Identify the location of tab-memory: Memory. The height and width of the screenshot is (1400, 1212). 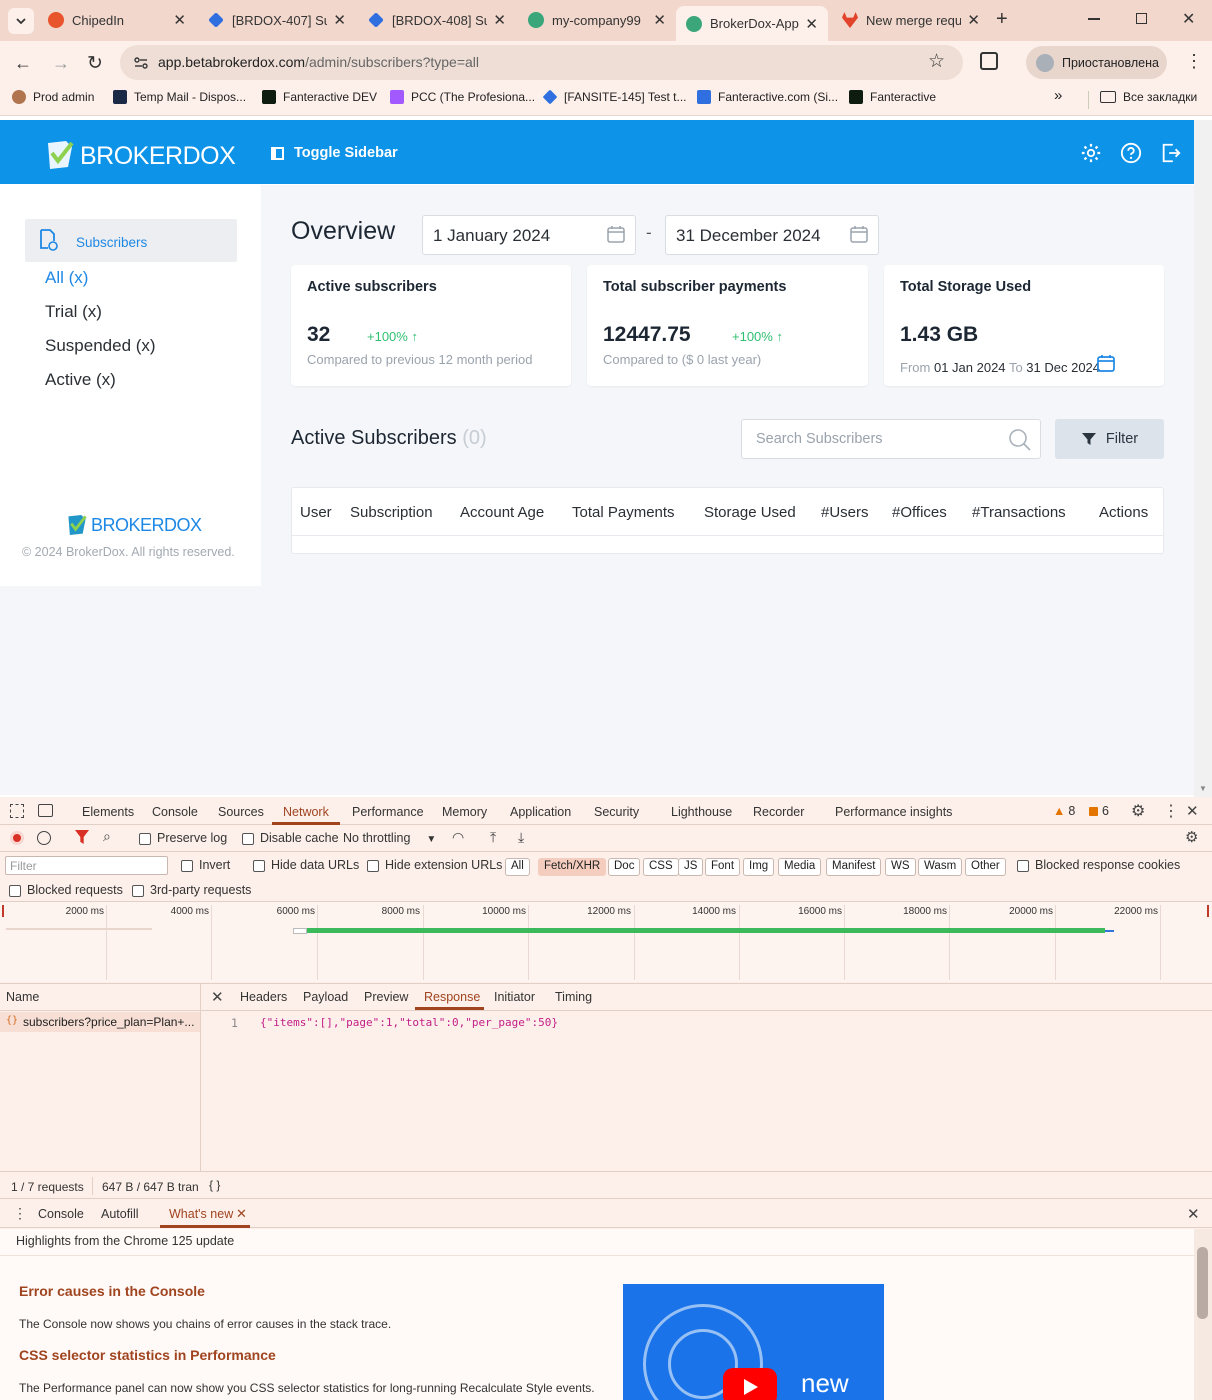
(464, 812).